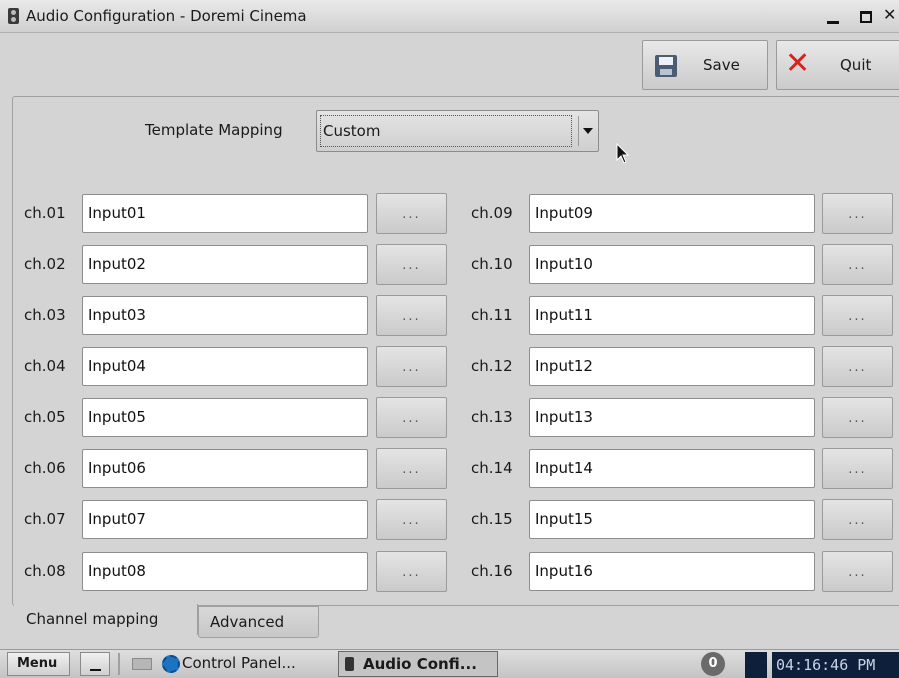 The height and width of the screenshot is (678, 899). I want to click on gear-icon, so click(171, 664).